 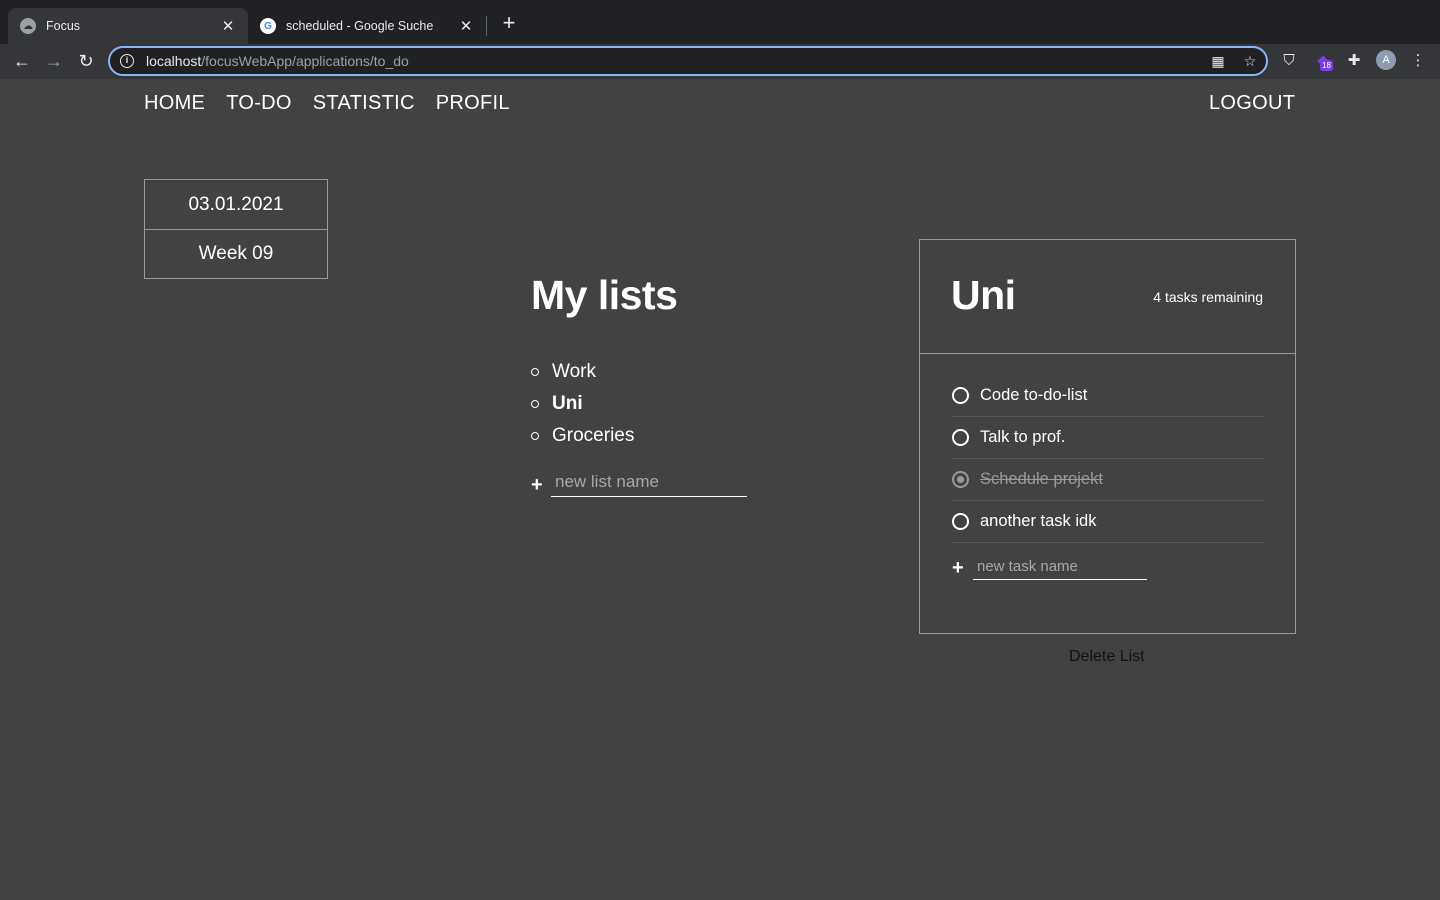 What do you see at coordinates (593, 435) in the screenshot?
I see `list-item-label: Groceries` at bounding box center [593, 435].